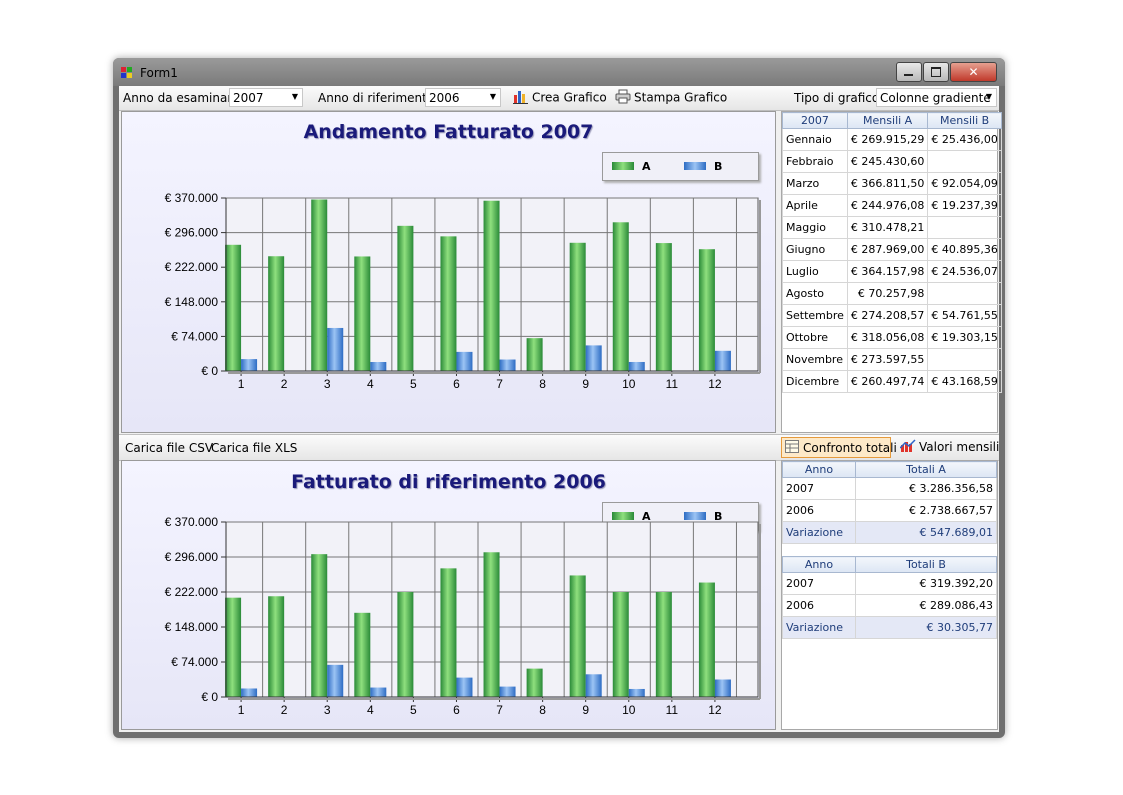 Image resolution: width=1123 pixels, height=795 pixels. What do you see at coordinates (892, 183) in the screenshot?
I see `table-row: Marzo € 366.811,50 € 92.054,09` at bounding box center [892, 183].